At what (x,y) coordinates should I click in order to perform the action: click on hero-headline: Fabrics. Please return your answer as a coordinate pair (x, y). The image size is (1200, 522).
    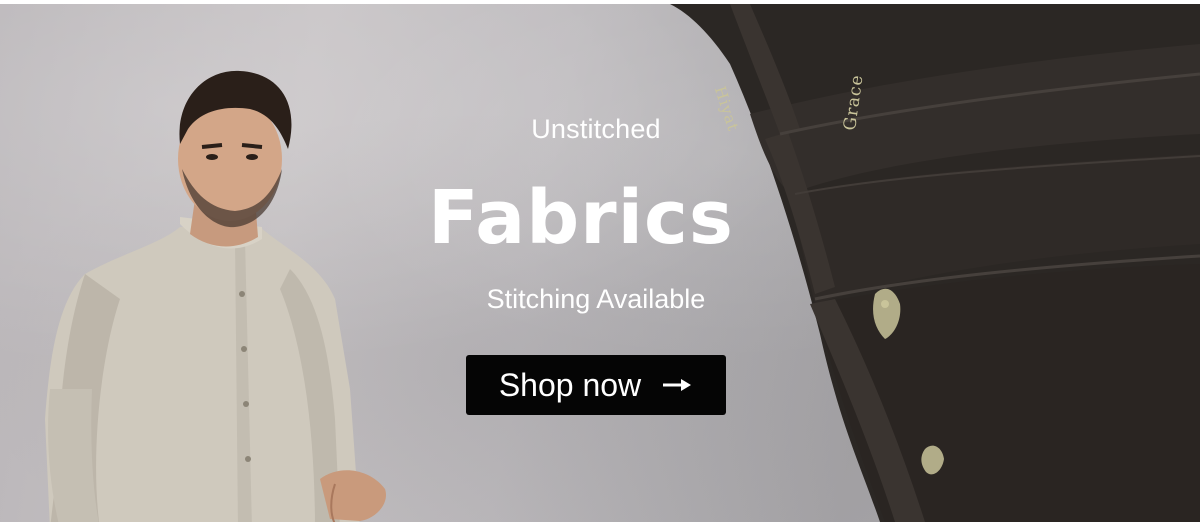
    Looking at the image, I should click on (581, 218).